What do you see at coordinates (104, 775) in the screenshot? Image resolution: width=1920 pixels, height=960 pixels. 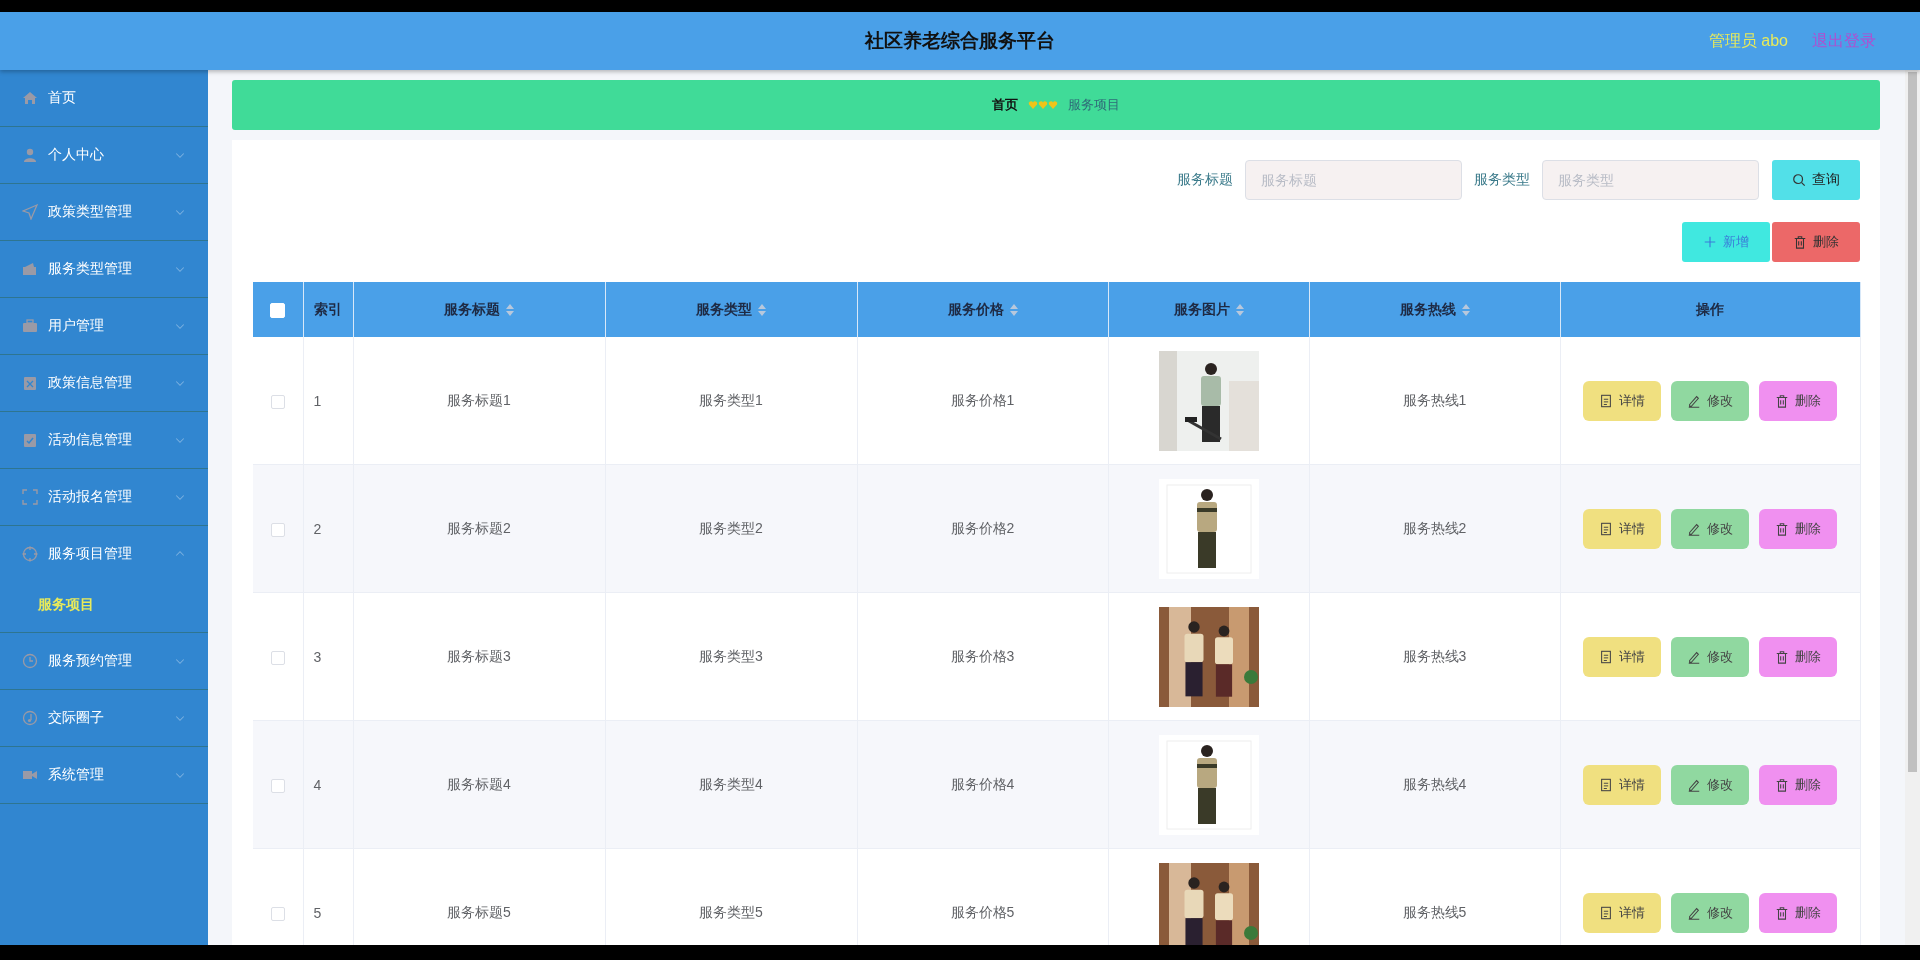 I see `menu-item: 系统管理` at bounding box center [104, 775].